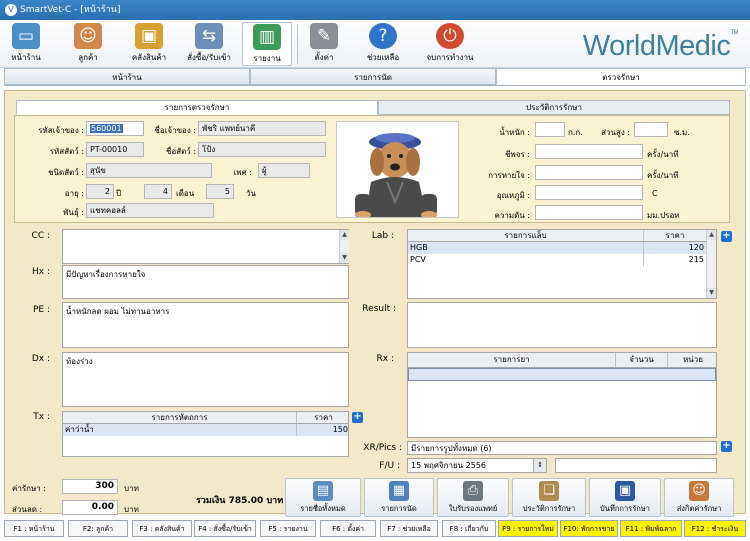  I want to click on monitor-icon: ▭, so click(26, 36).